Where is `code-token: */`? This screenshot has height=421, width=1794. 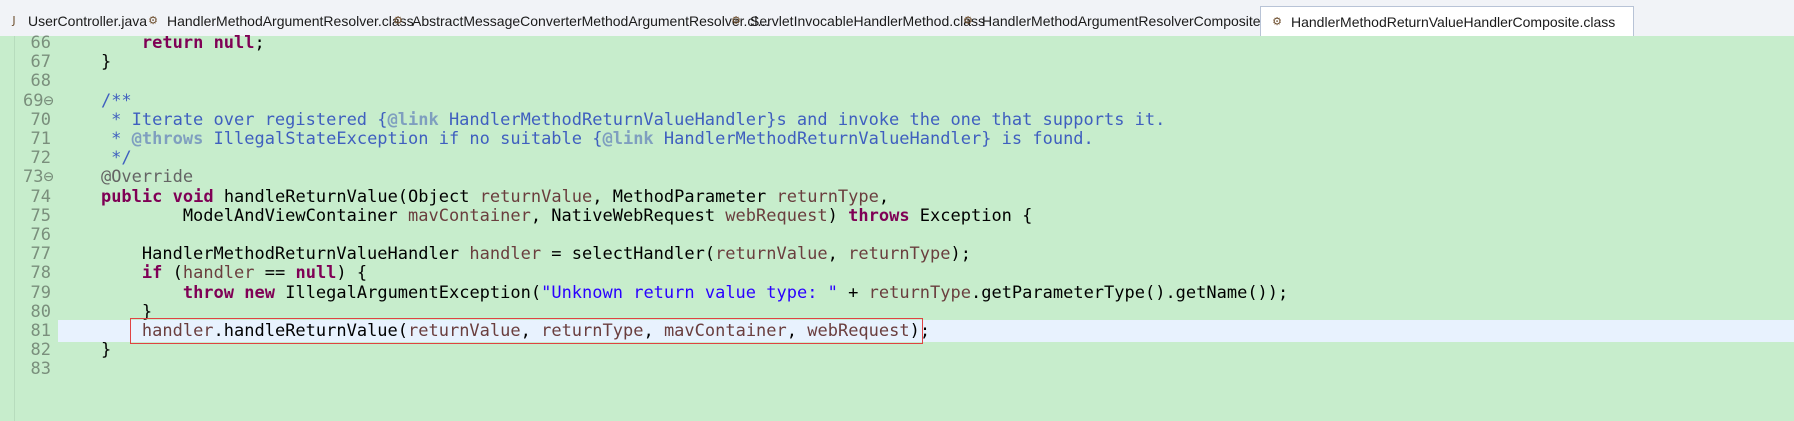
code-token: */ is located at coordinates (96, 158).